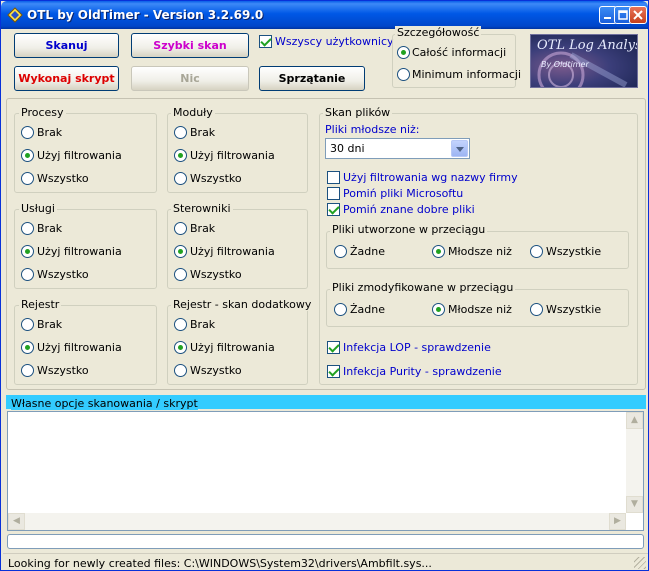 Image resolution: width=649 pixels, height=571 pixels. What do you see at coordinates (190, 45) in the screenshot?
I see `quick-scan-button: Szybki skan` at bounding box center [190, 45].